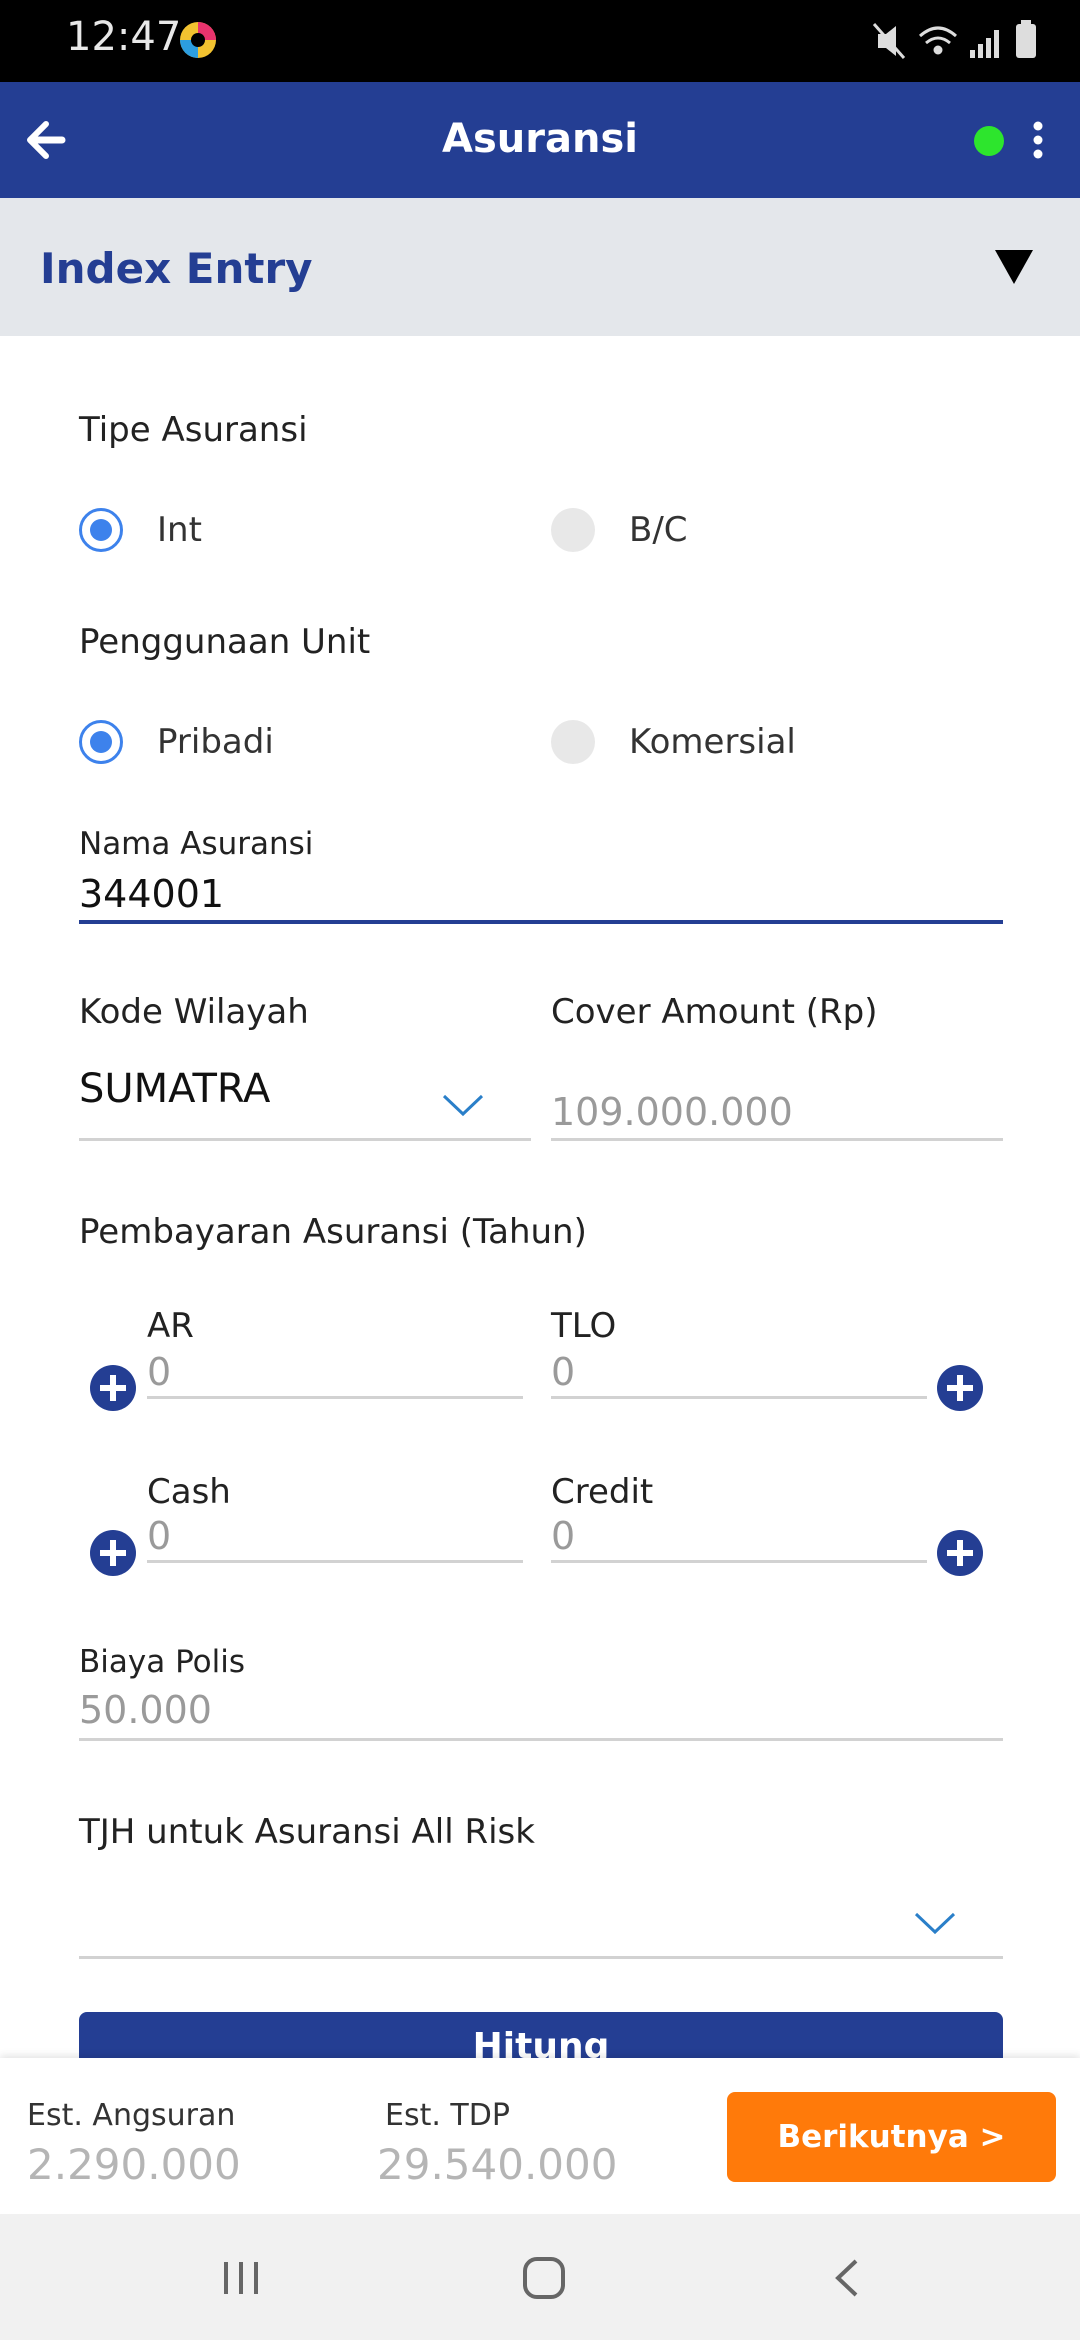  I want to click on pembayaran-label: Pembayaran Asuransi (Tahun), so click(333, 1232).